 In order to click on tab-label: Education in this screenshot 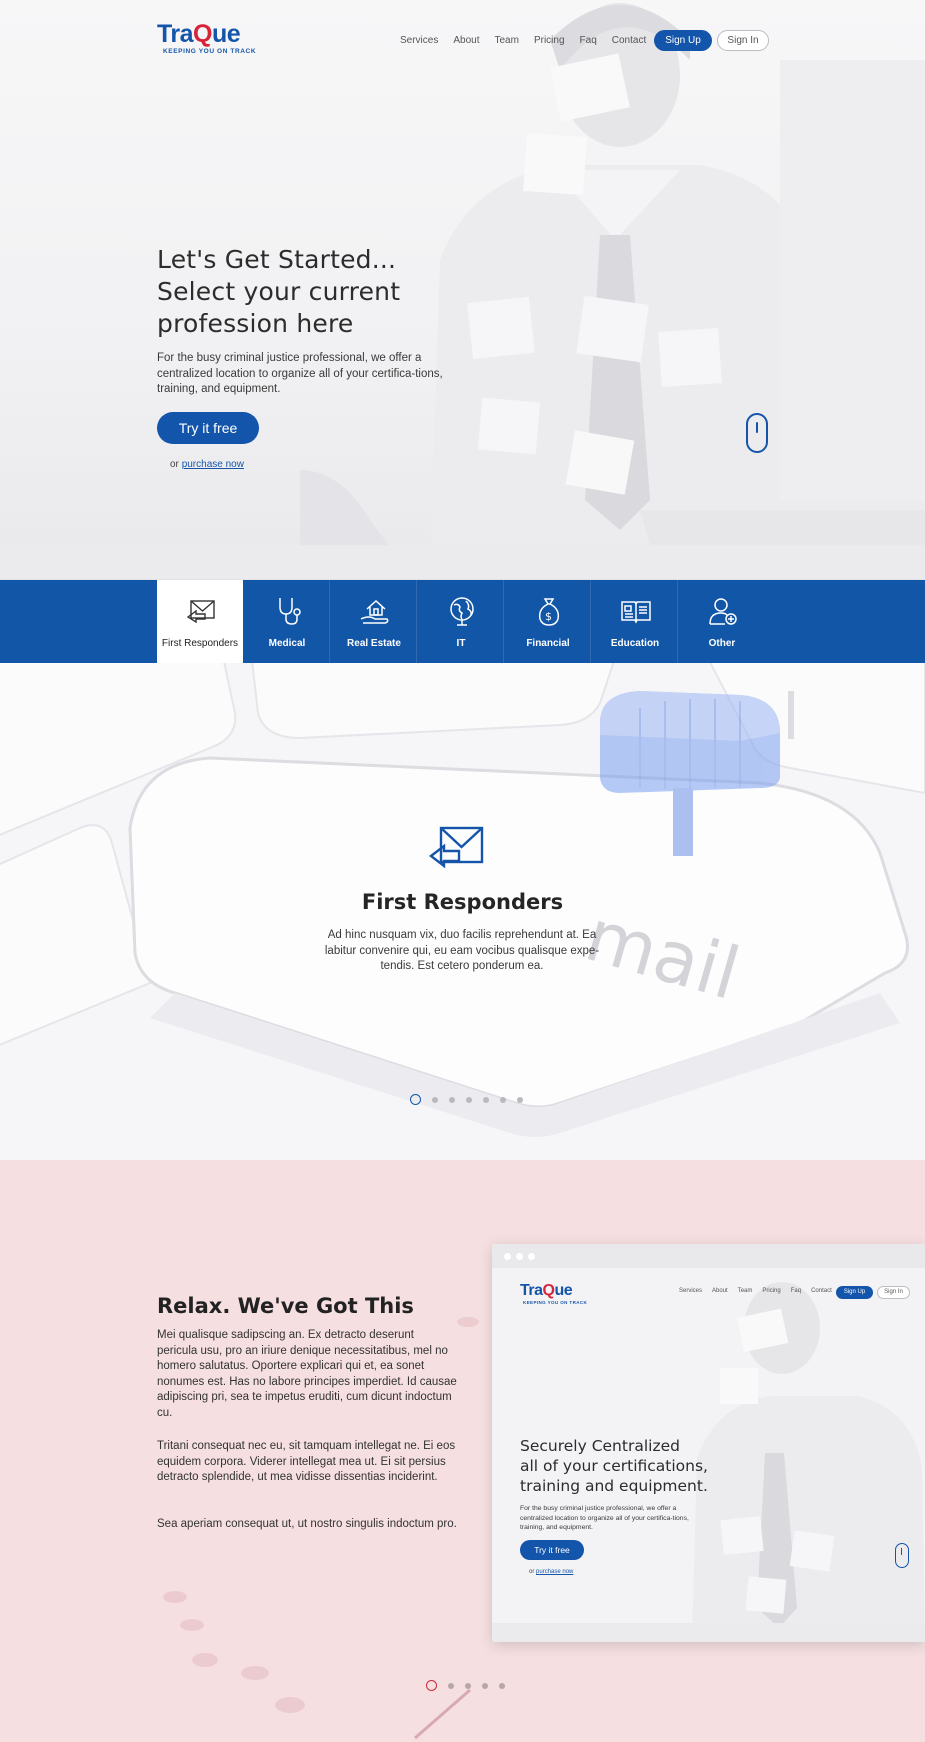, I will do `click(635, 643)`.